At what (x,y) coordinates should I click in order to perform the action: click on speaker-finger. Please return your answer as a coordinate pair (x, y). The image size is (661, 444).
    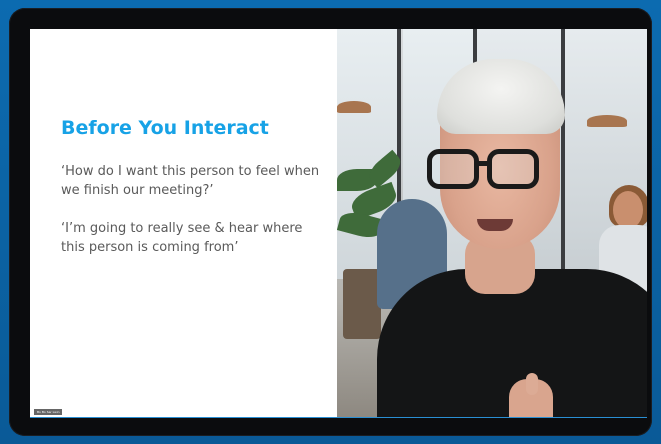
    Looking at the image, I should click on (532, 384).